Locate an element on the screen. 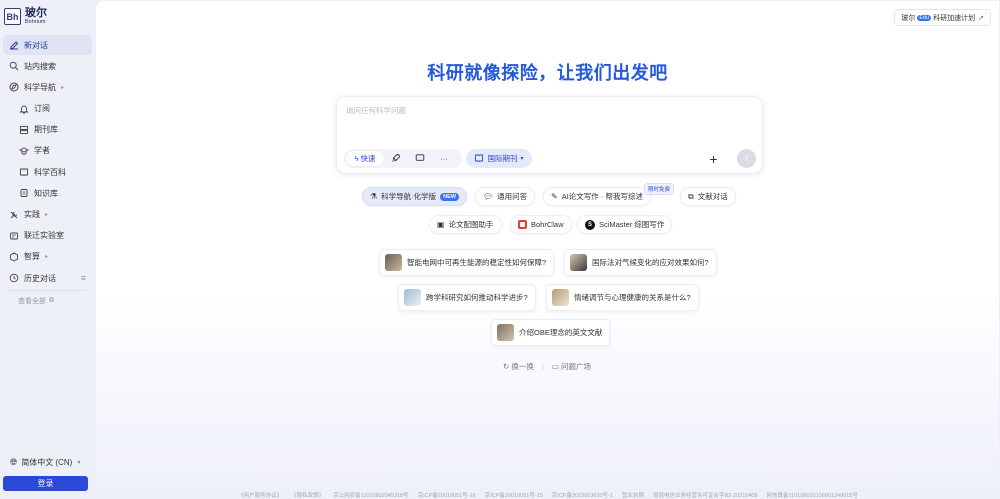 The height and width of the screenshot is (499, 1000). language-label: 简体中文 (CN) is located at coordinates (47, 462).